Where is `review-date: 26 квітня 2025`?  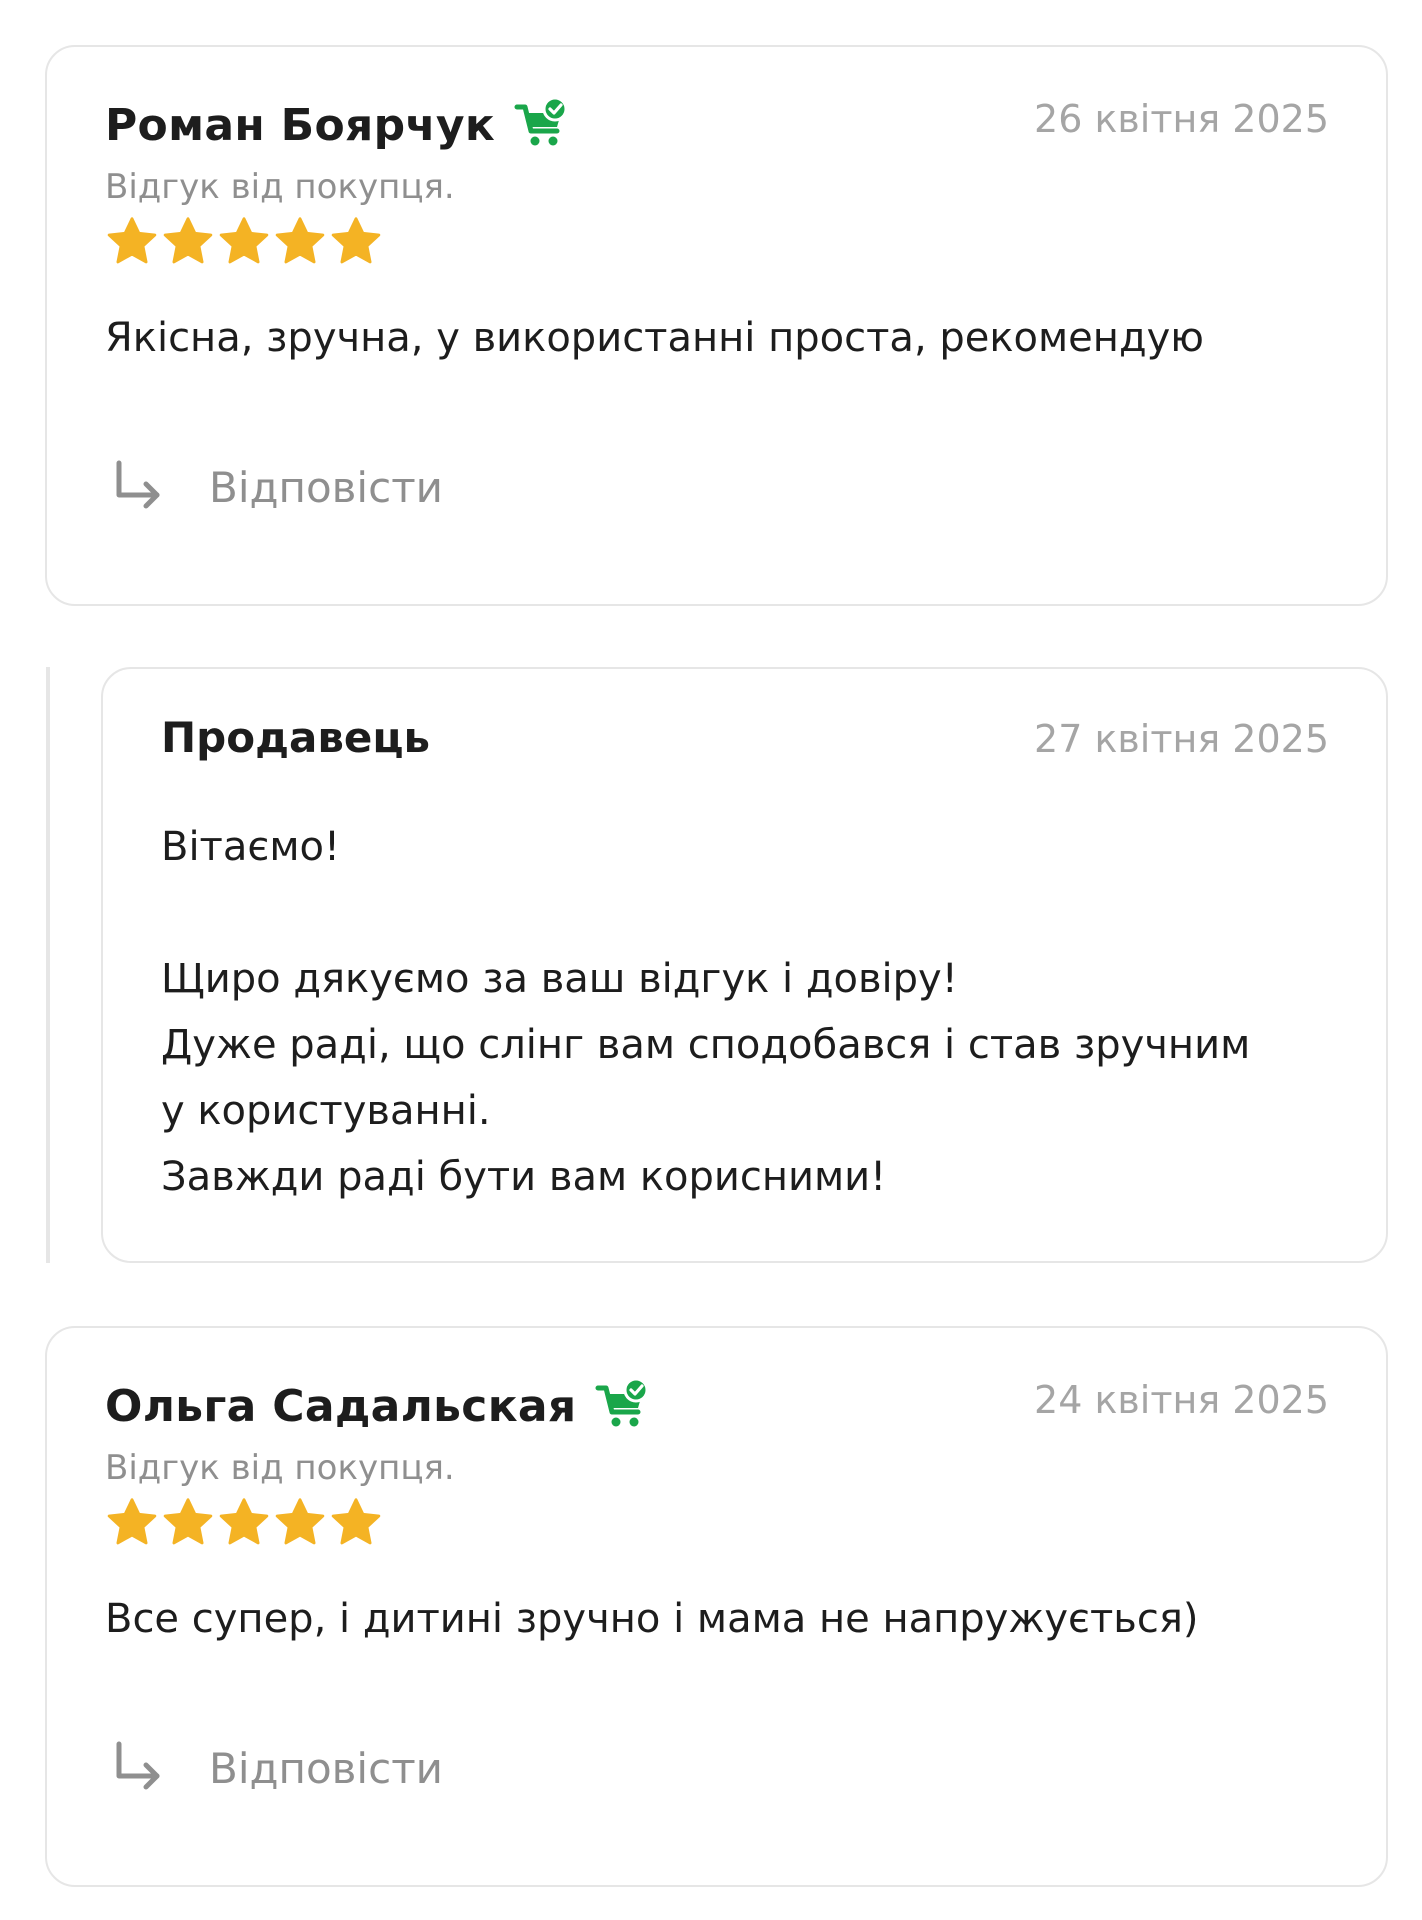
review-date: 26 квітня 2025 is located at coordinates (1181, 119).